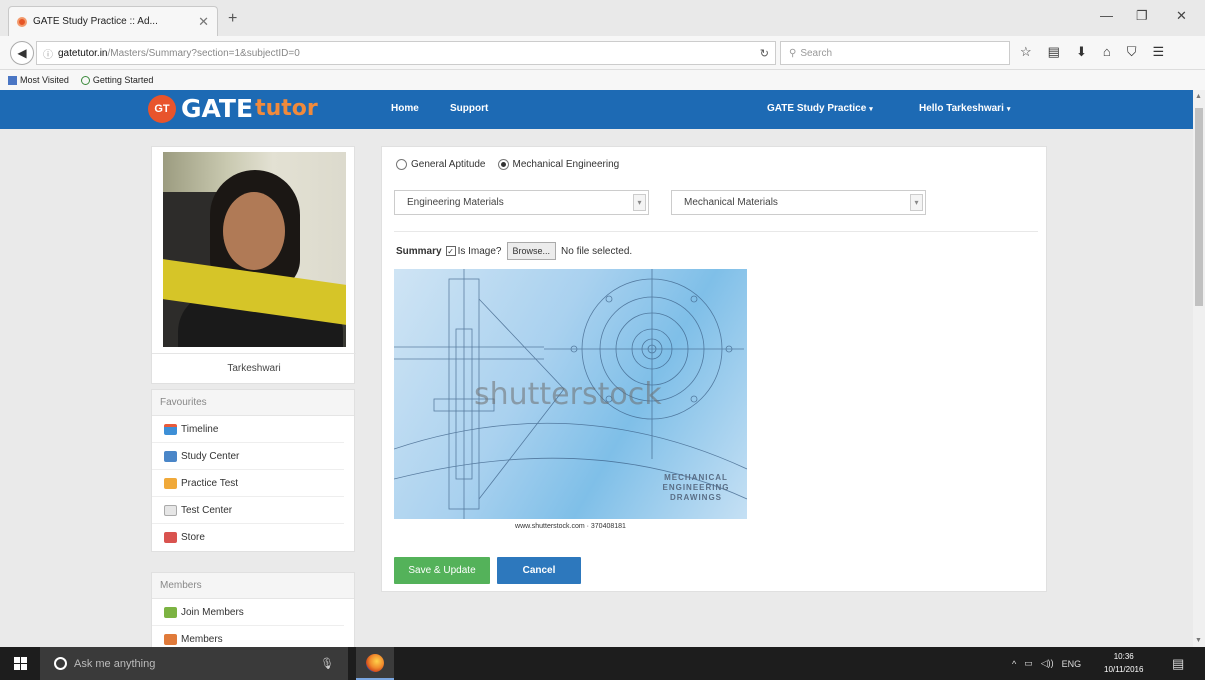 This screenshot has height=680, width=1205. I want to click on nav-gate-study-practice: GATE Study Practice ▾, so click(820, 108).